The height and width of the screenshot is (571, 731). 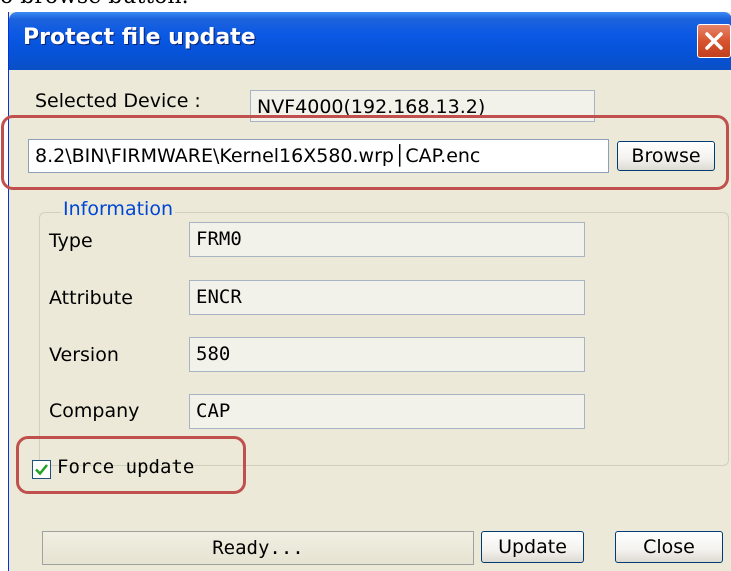 I want to click on version-label: Version, so click(x=84, y=355).